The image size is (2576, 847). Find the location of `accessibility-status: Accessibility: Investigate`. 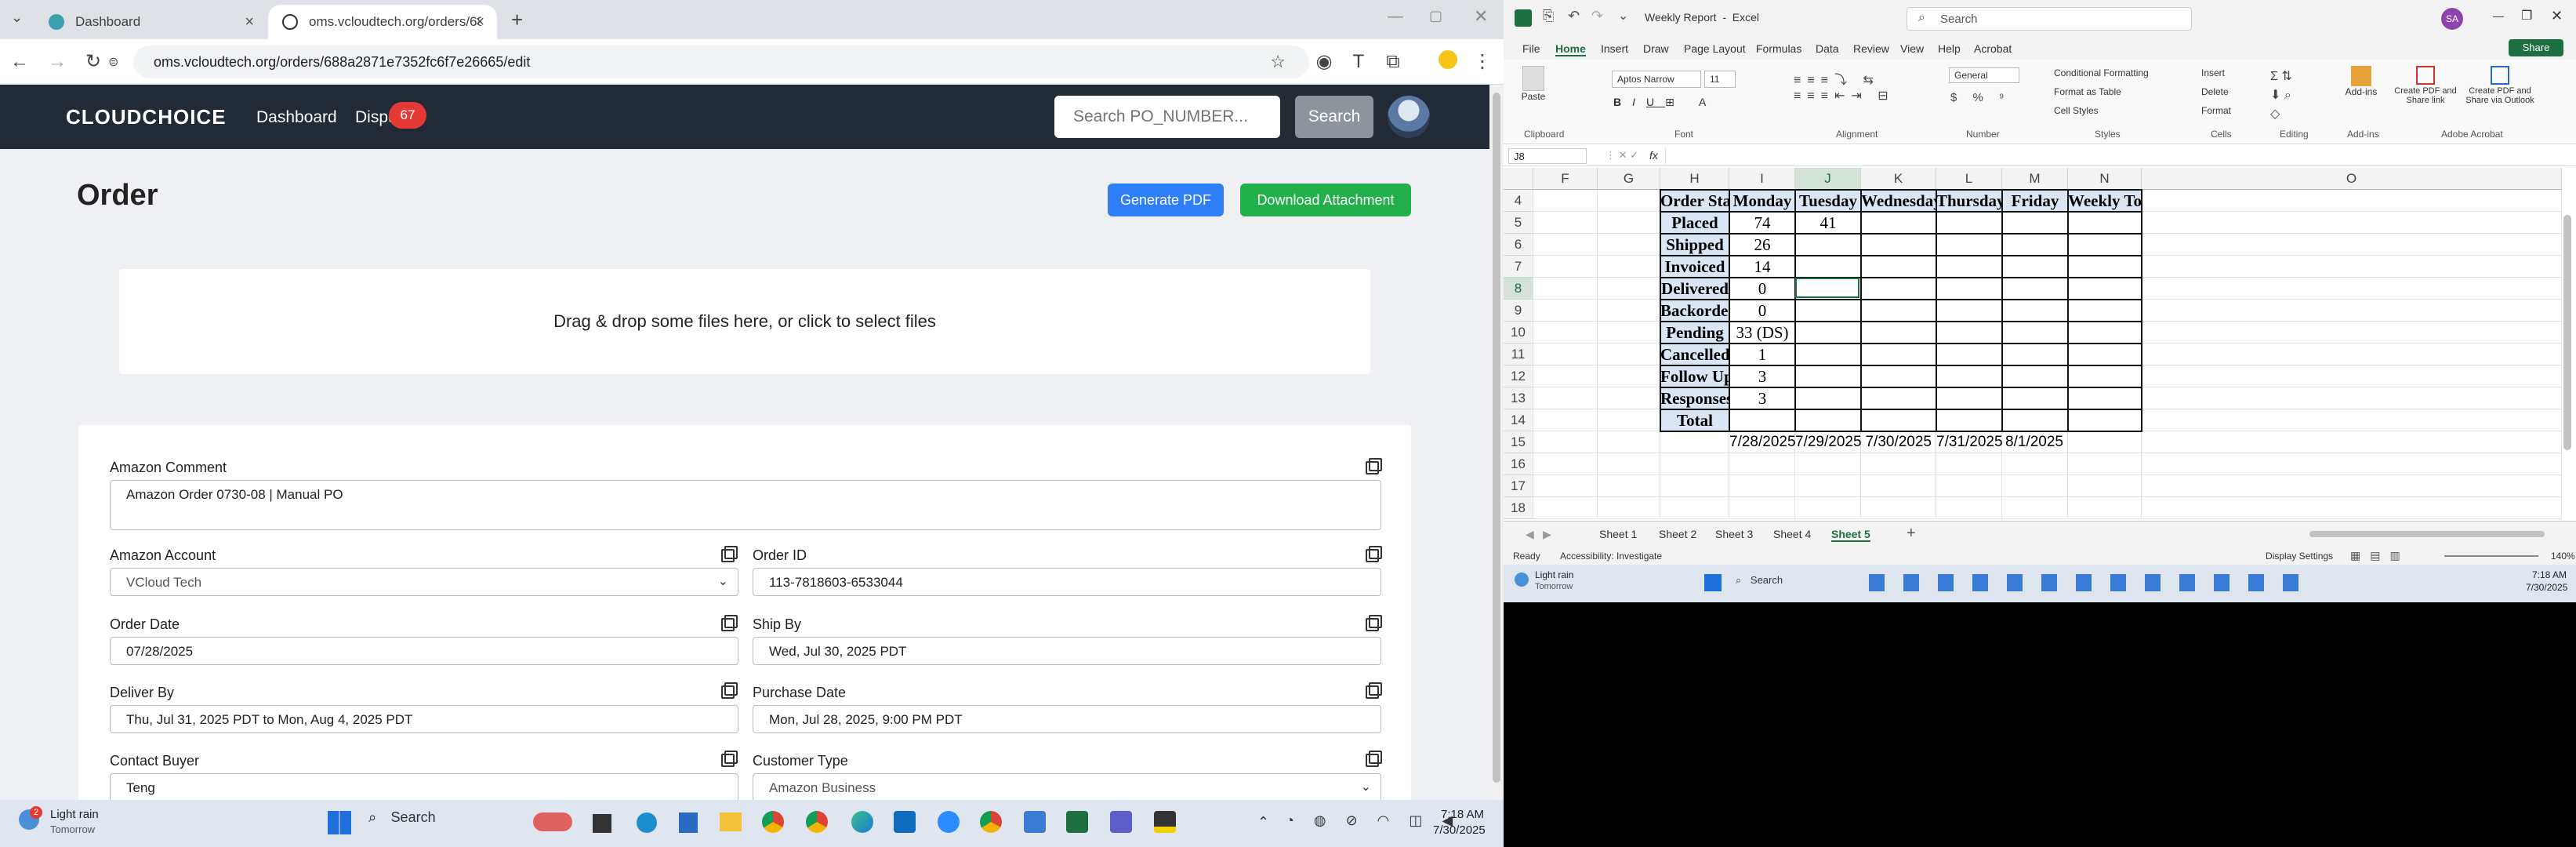

accessibility-status: Accessibility: Investigate is located at coordinates (1611, 556).